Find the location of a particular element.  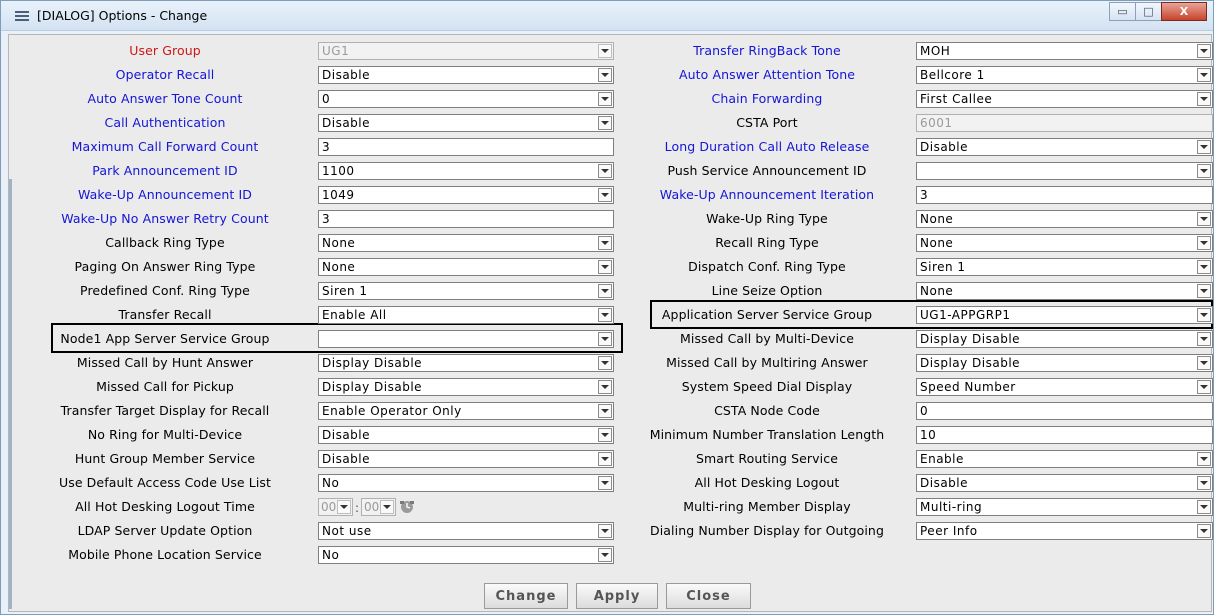

title-bar: [DIALOG] Options - Change ▭ □ X is located at coordinates (607, 16).